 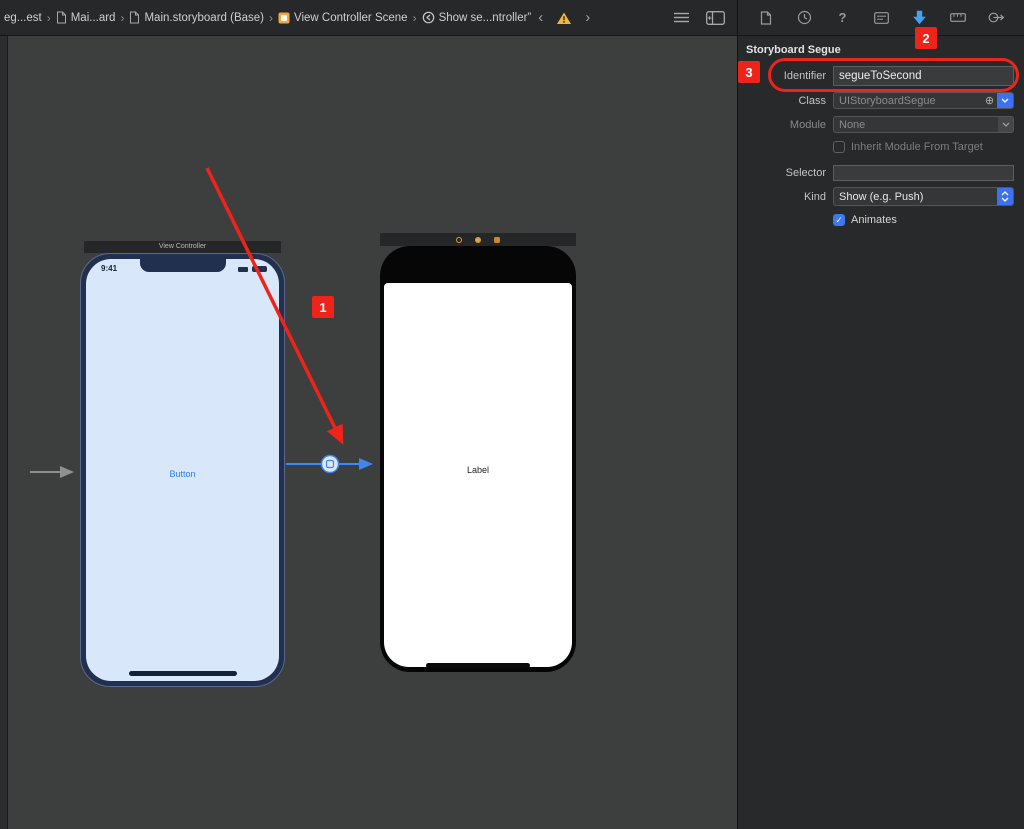 I want to click on scene-dock-first-responder-icon, so click(x=478, y=239).